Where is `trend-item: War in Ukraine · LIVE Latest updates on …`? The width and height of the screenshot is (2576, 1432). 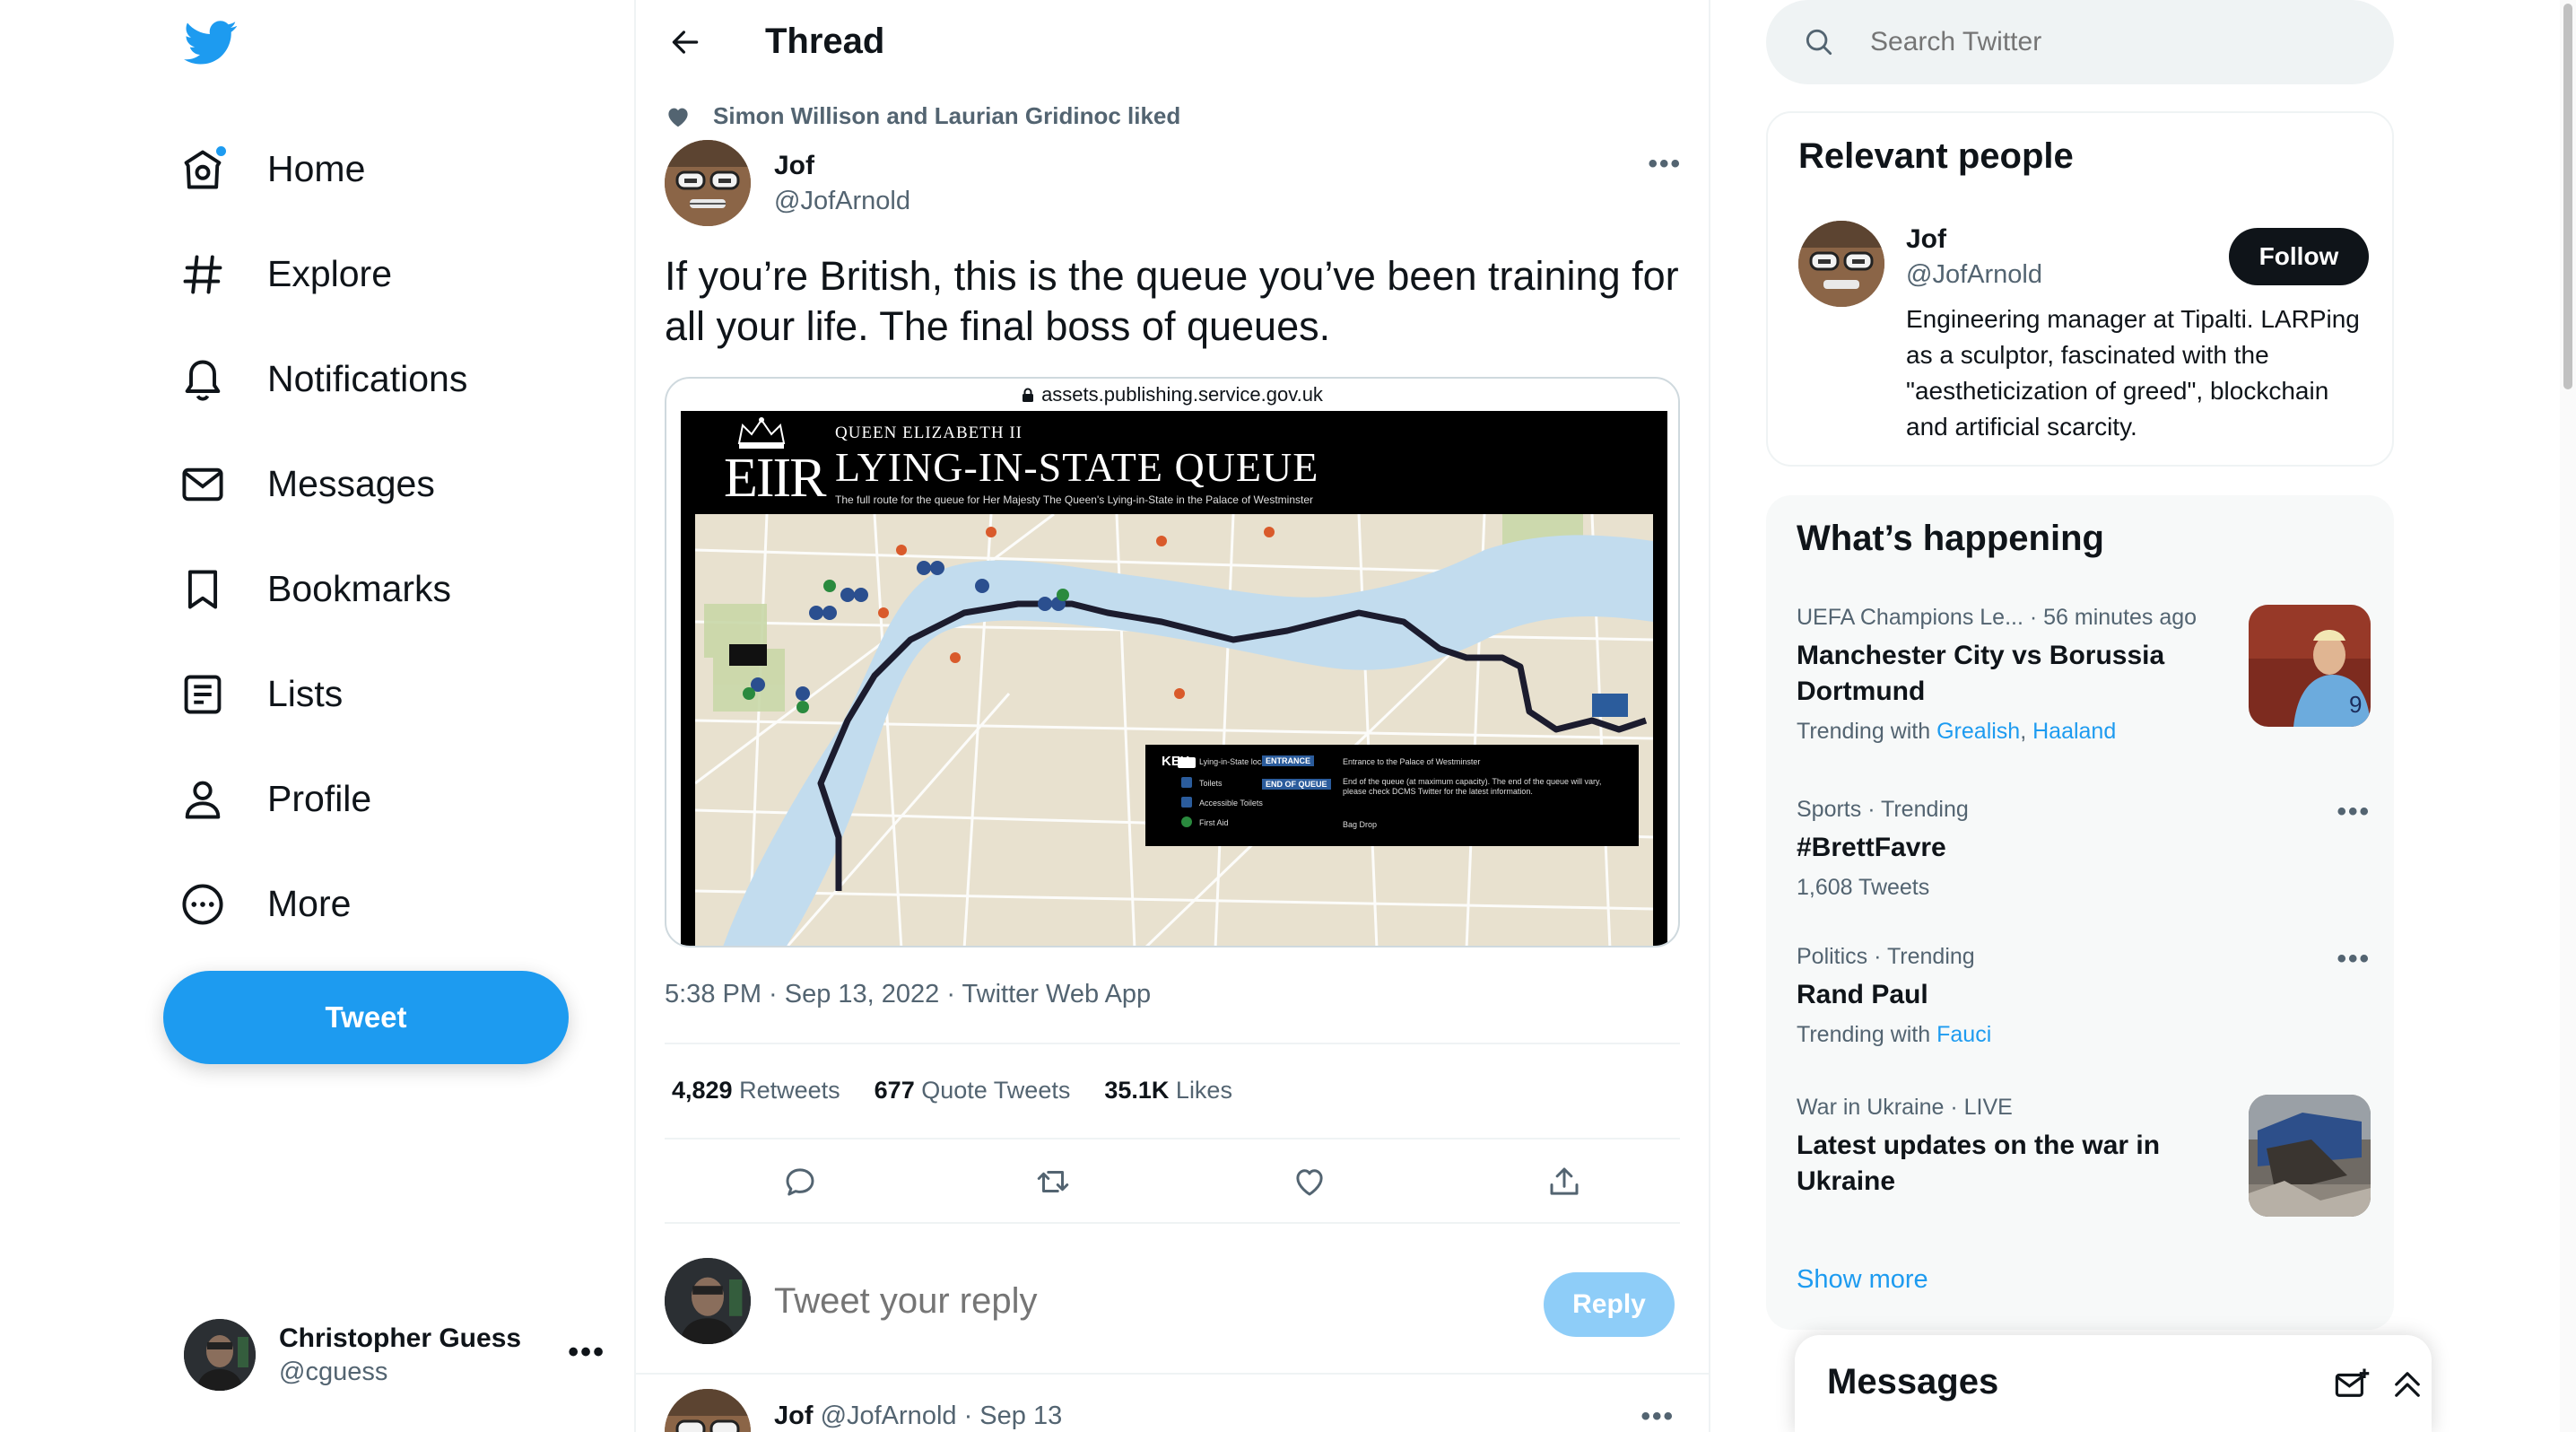 trend-item: War in Ukraine · LIVE Latest updates on … is located at coordinates (2084, 1156).